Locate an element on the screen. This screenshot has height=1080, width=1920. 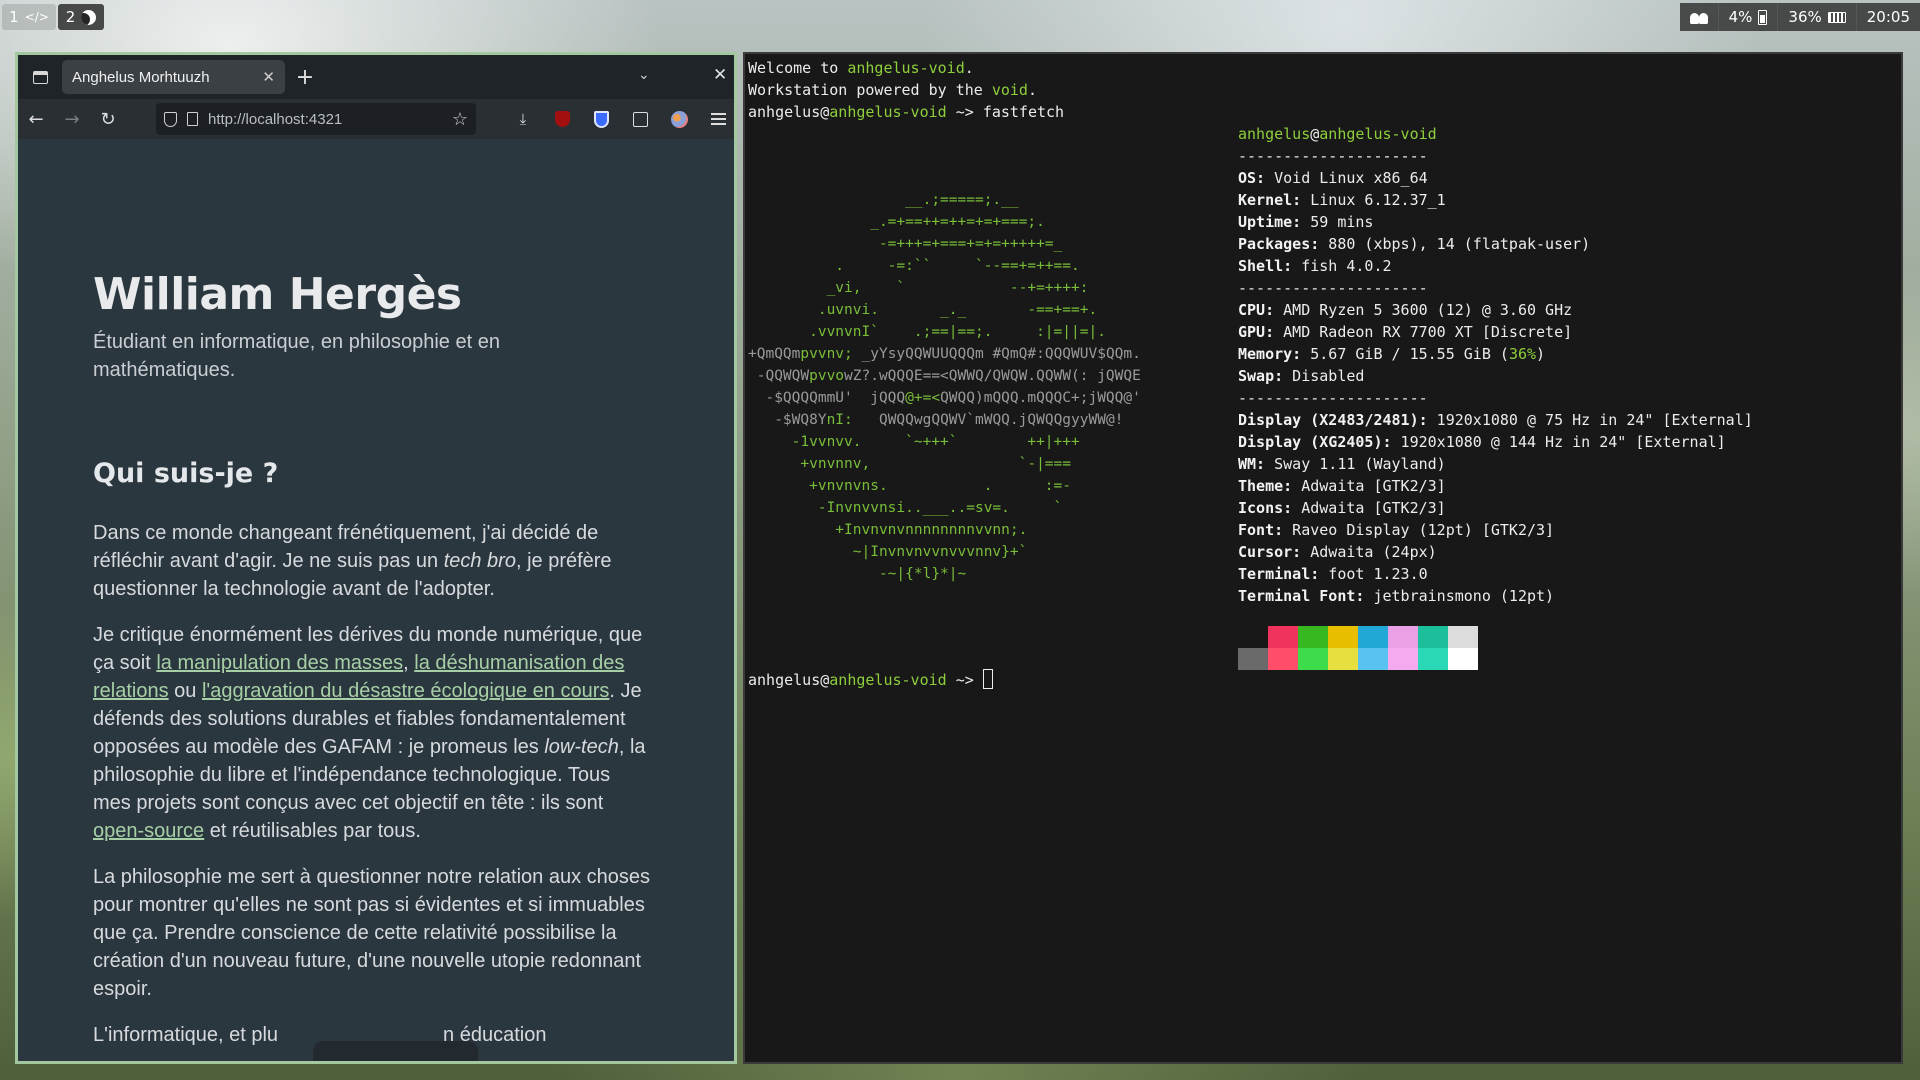
url-bar: http://localhost:4321 ☆ is located at coordinates (316, 119).